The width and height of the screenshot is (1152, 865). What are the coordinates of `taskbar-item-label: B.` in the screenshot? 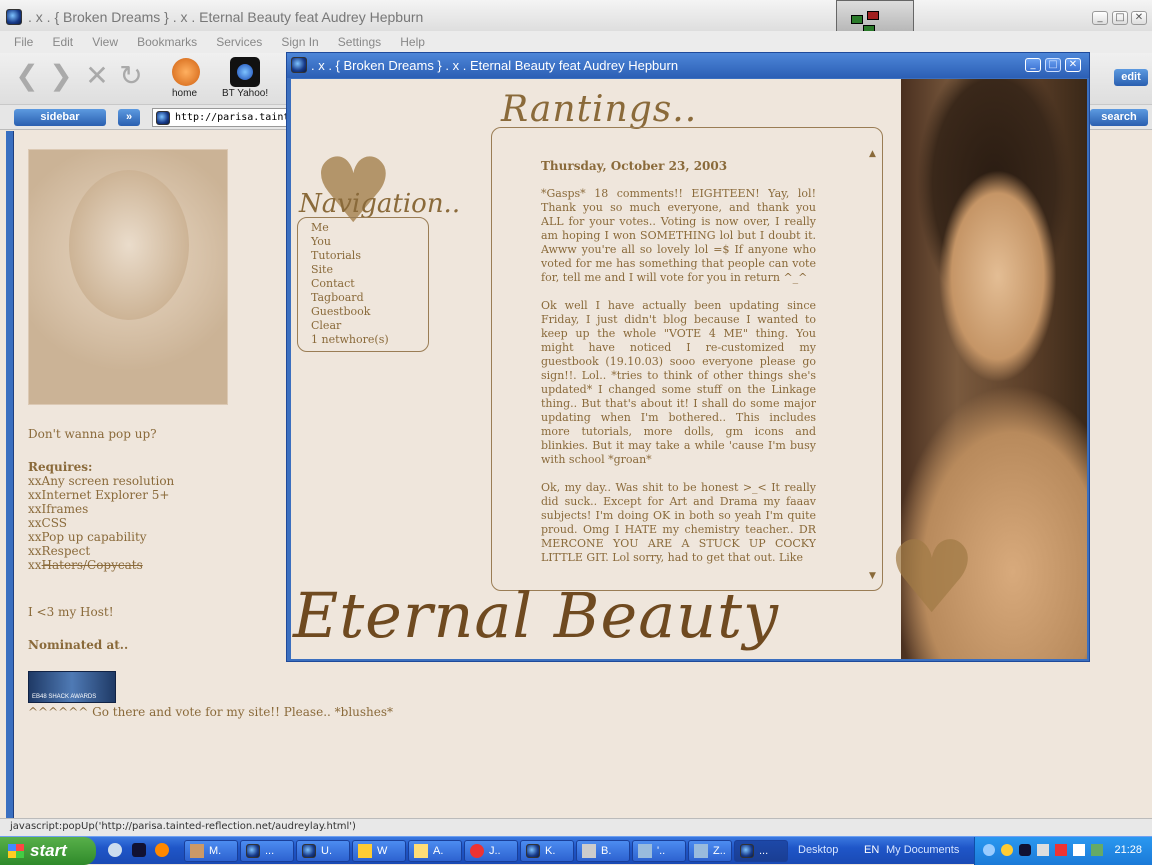 It's located at (606, 851).